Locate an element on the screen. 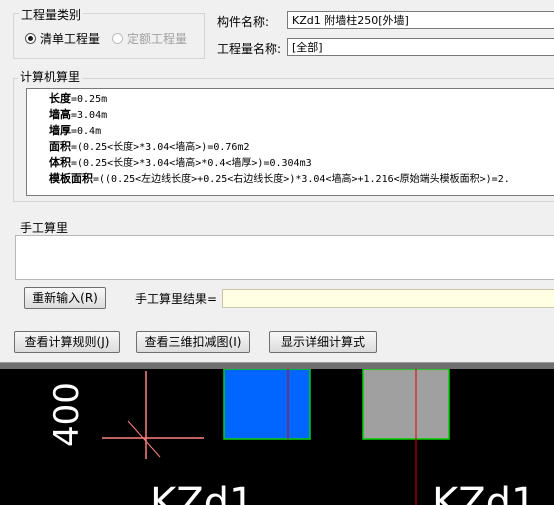  calc-line-wall-thickness: 墙厚=0.4m is located at coordinates (75, 130).